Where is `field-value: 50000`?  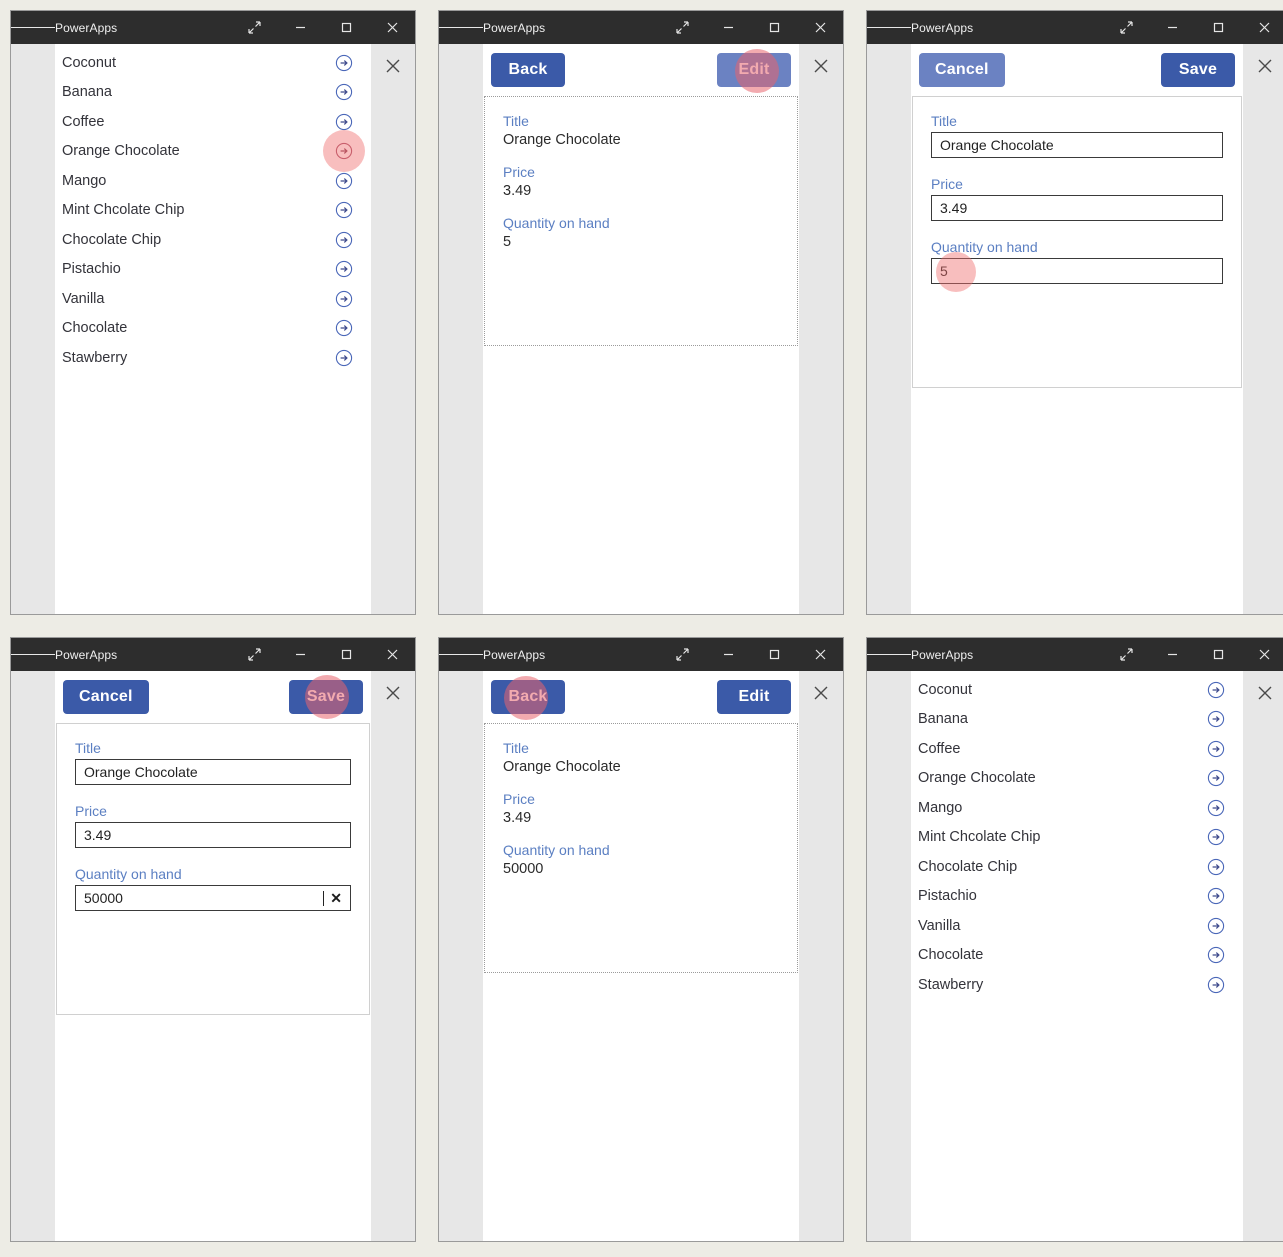
field-value: 50000 is located at coordinates (523, 869).